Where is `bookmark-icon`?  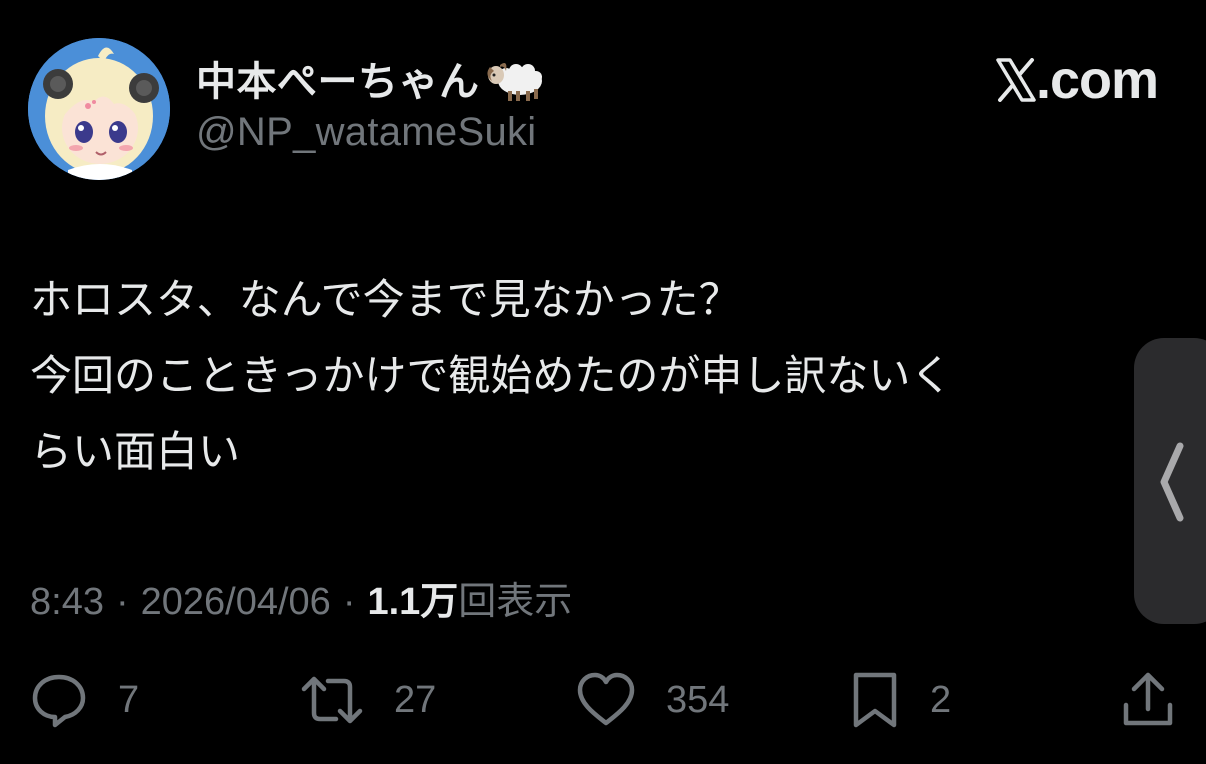 bookmark-icon is located at coordinates (875, 700).